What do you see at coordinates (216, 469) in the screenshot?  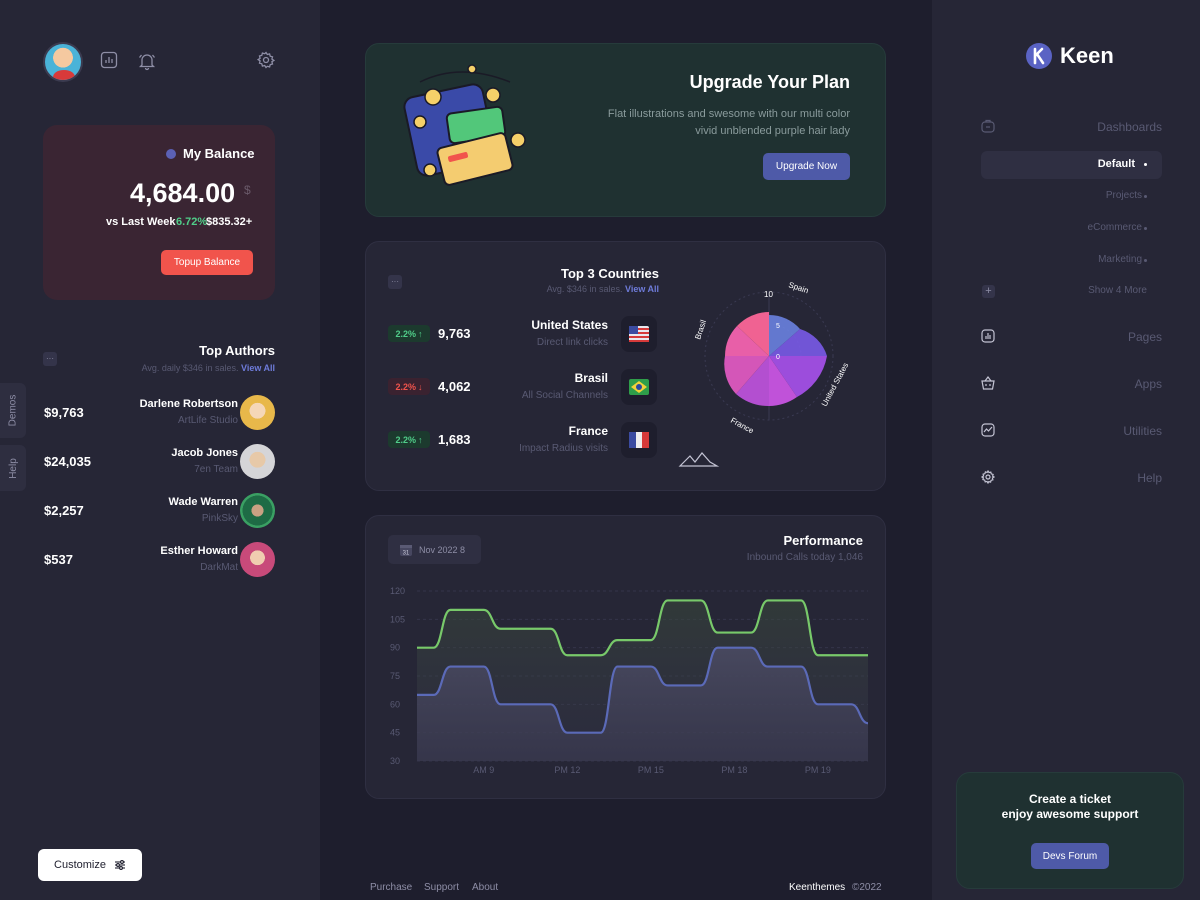 I see `author-company: 7en Team` at bounding box center [216, 469].